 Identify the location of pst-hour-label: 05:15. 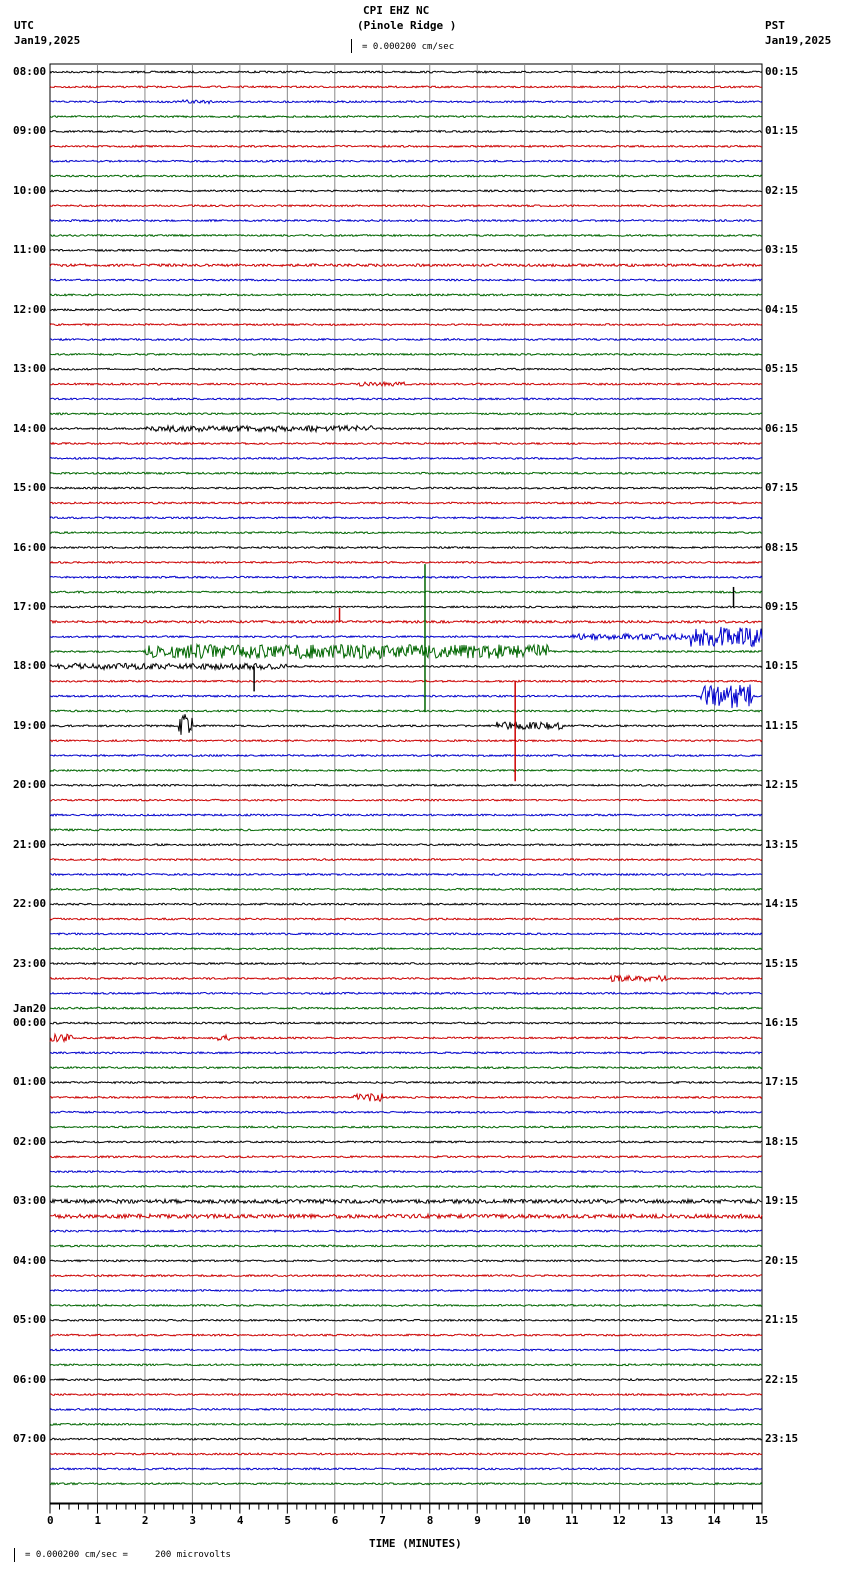
(782, 369).